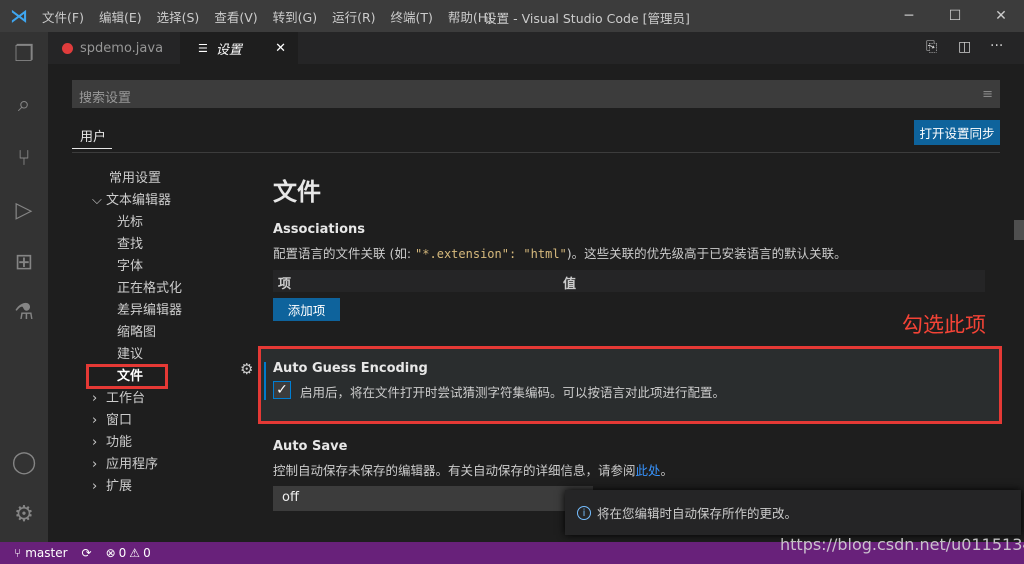 This screenshot has height=564, width=1024. I want to click on column-value: 值, so click(570, 284).